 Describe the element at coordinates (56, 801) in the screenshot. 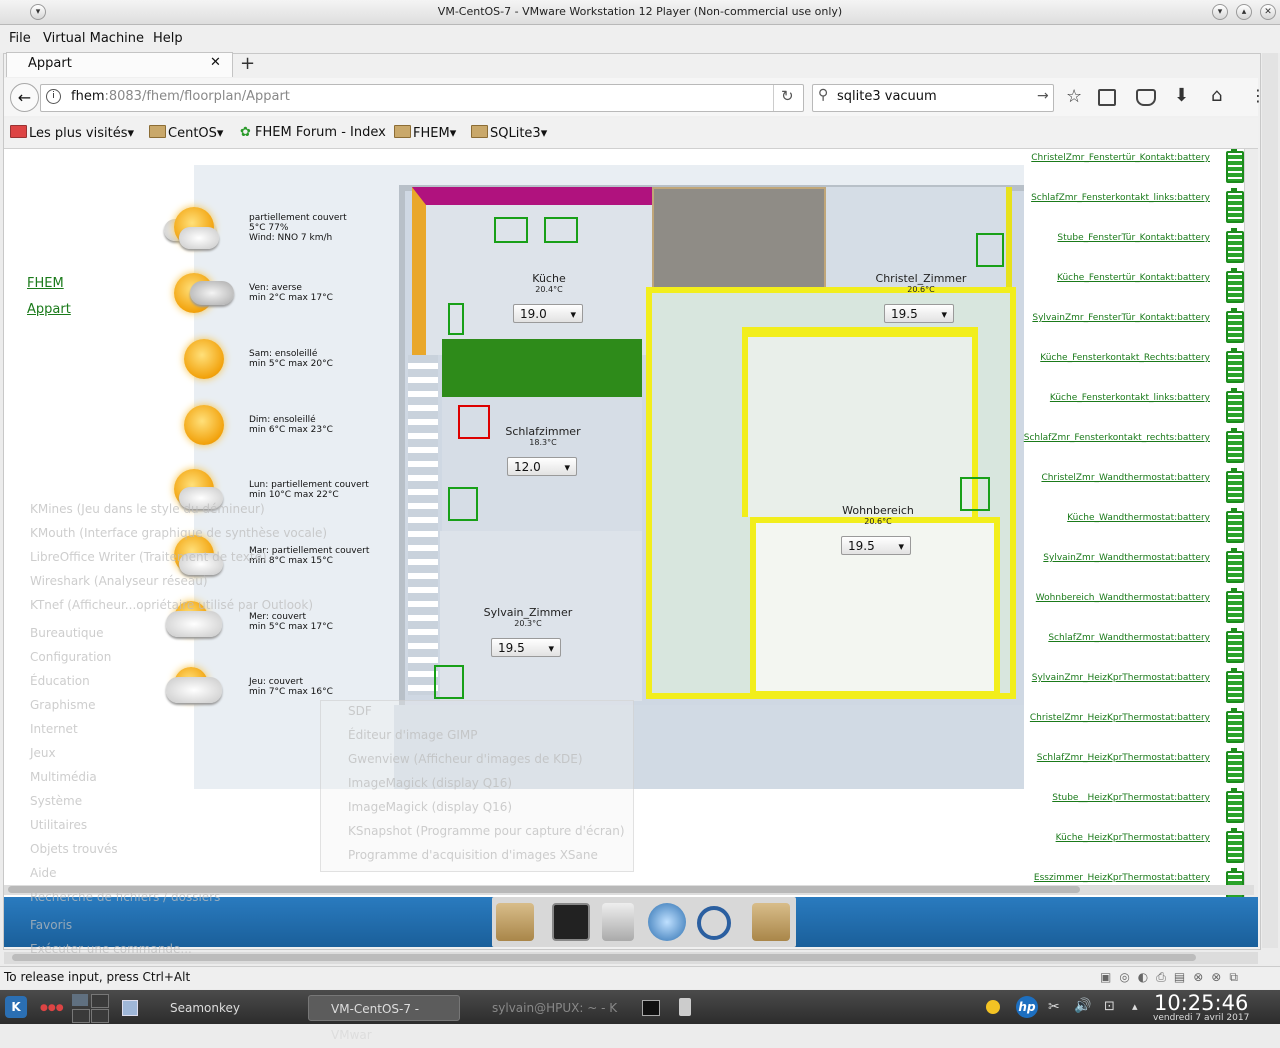

I see `kde-category-item: Système` at that location.